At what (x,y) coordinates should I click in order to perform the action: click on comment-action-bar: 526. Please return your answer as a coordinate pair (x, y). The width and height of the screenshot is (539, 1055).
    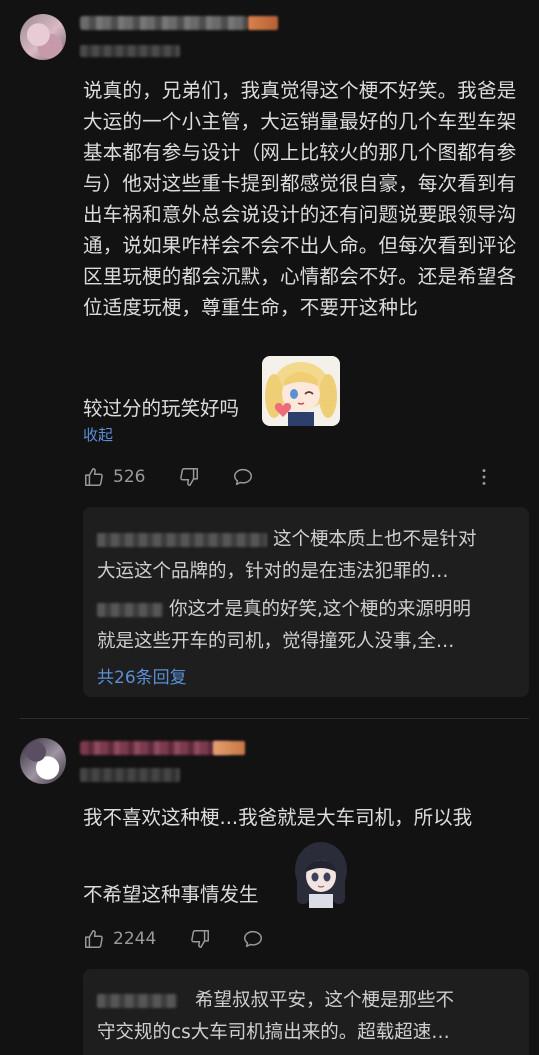
    Looking at the image, I should click on (293, 477).